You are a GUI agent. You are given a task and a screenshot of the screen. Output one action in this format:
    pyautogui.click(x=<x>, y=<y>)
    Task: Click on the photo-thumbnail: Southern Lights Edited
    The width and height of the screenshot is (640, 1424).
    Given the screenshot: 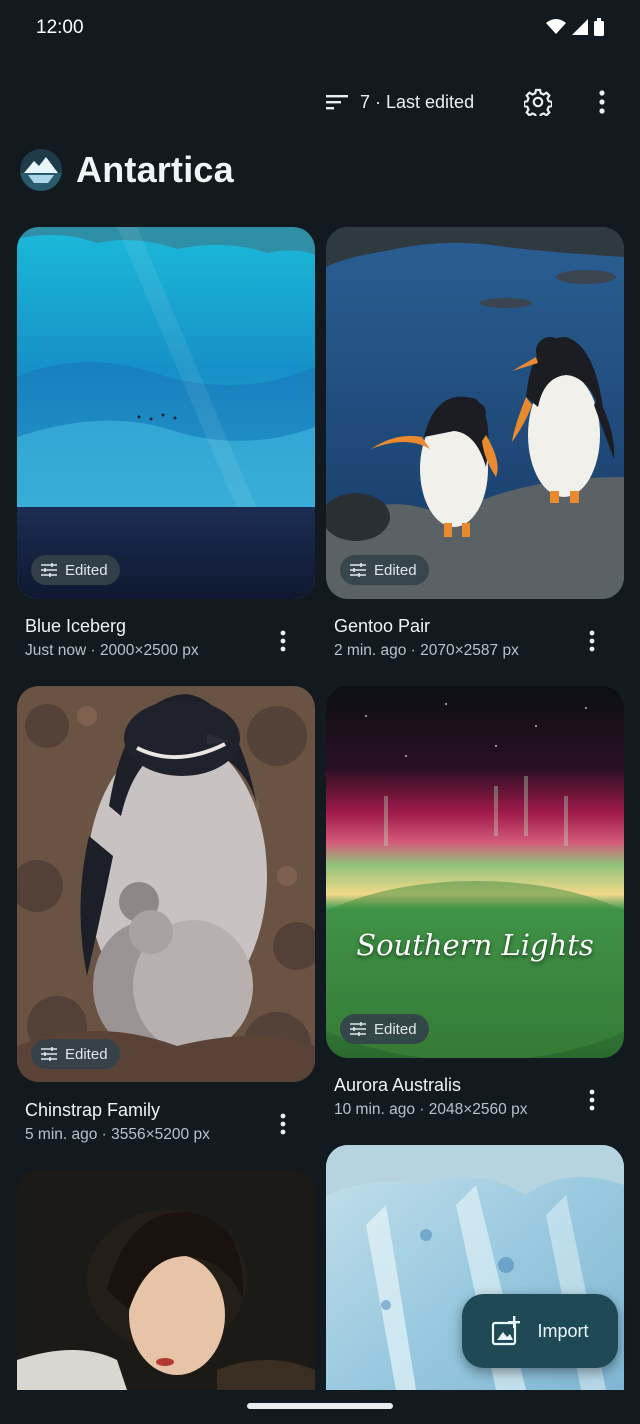 What is the action you would take?
    pyautogui.click(x=475, y=872)
    